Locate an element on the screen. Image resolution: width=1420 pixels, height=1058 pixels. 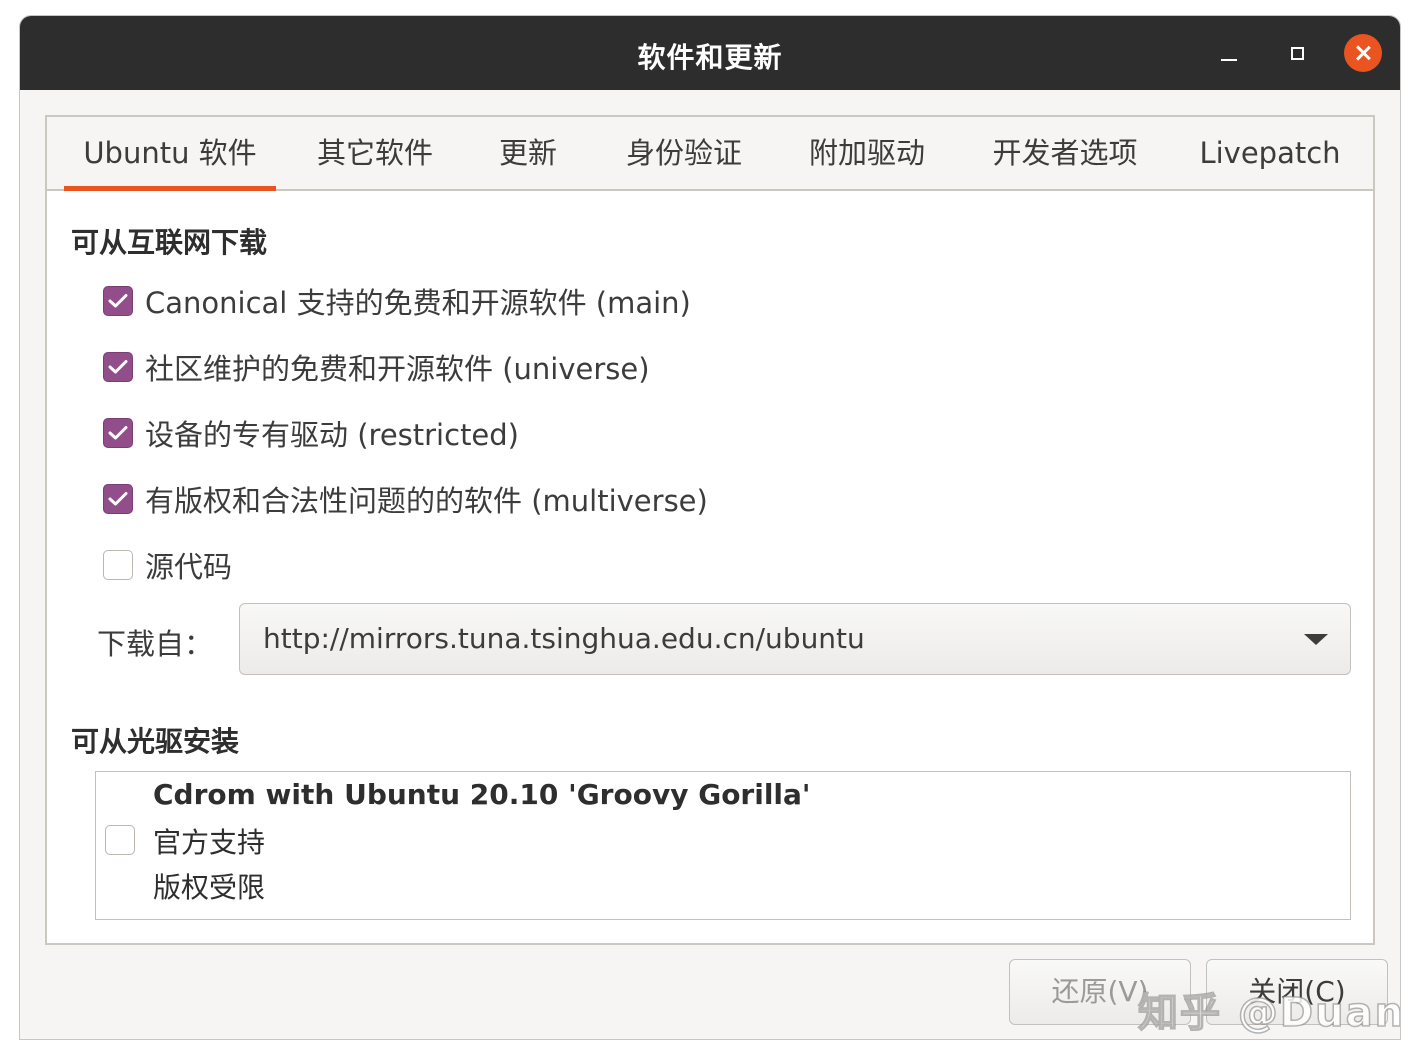
option-multiverse: 有版权和合法性问题的的软件 (multiverse) is located at coordinates (405, 499).